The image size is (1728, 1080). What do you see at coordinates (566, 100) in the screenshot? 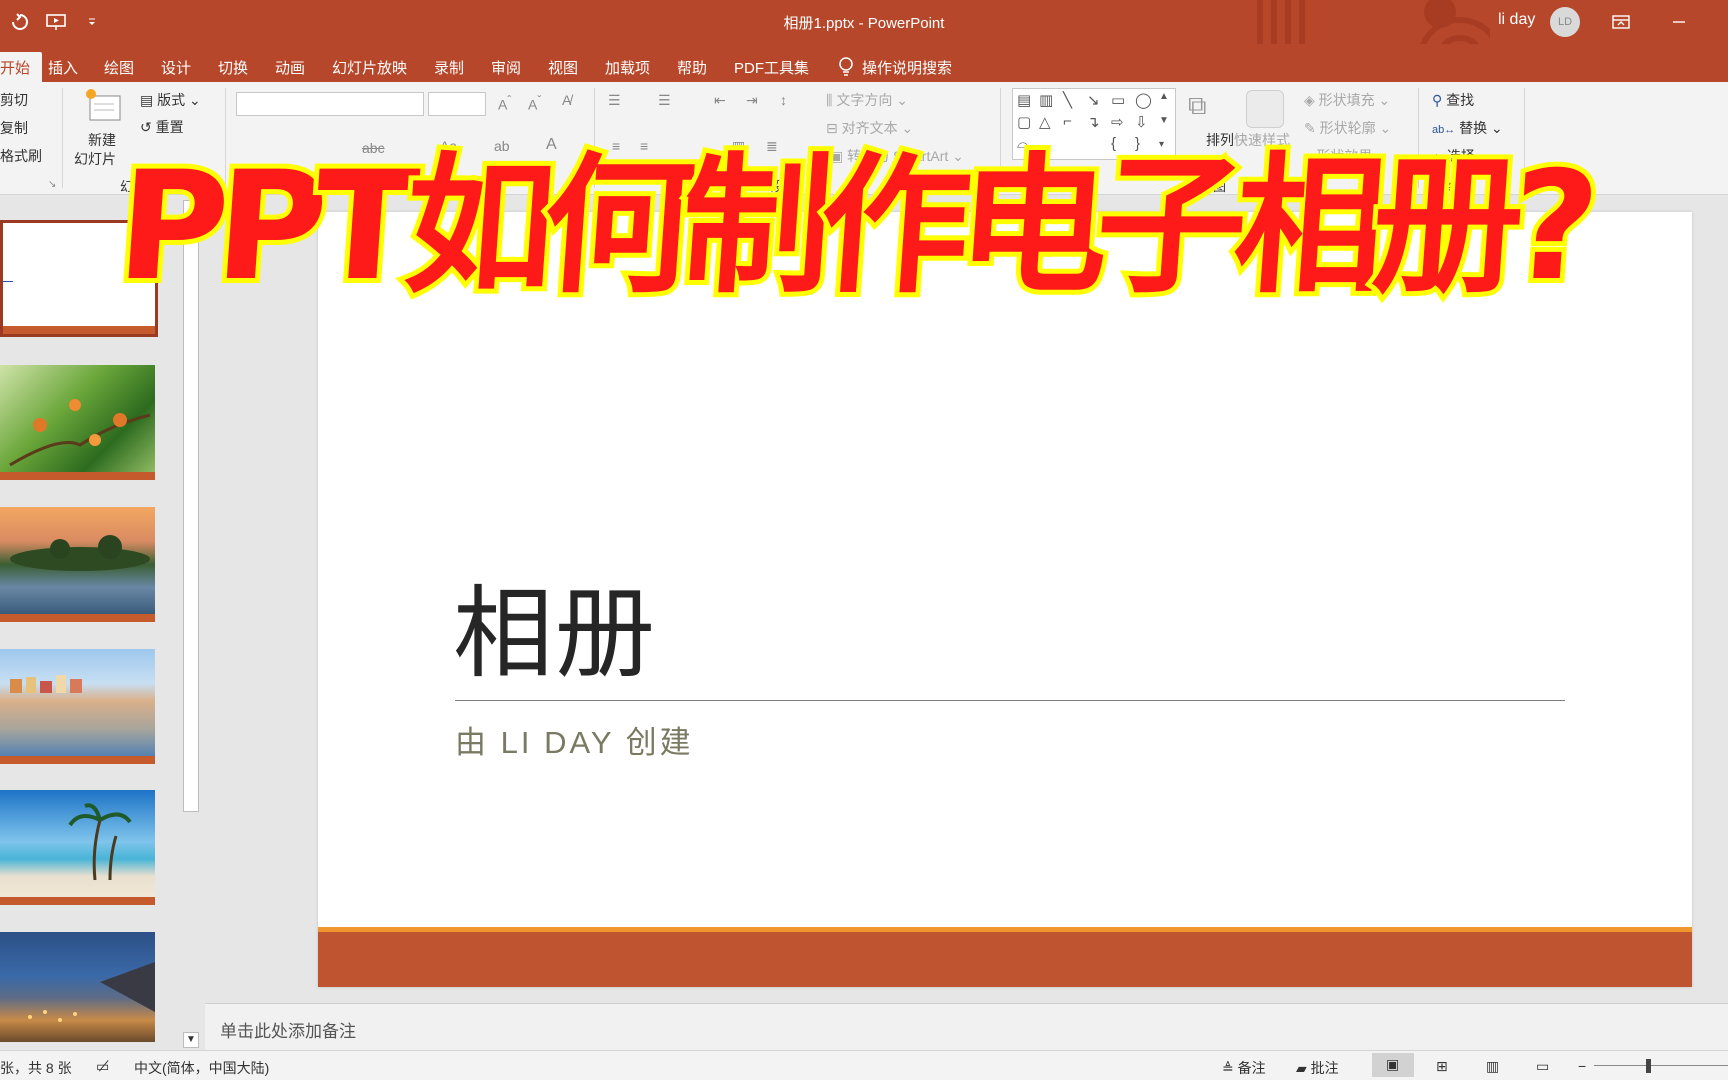
I see `clear-formatting-icon: A̸` at bounding box center [566, 100].